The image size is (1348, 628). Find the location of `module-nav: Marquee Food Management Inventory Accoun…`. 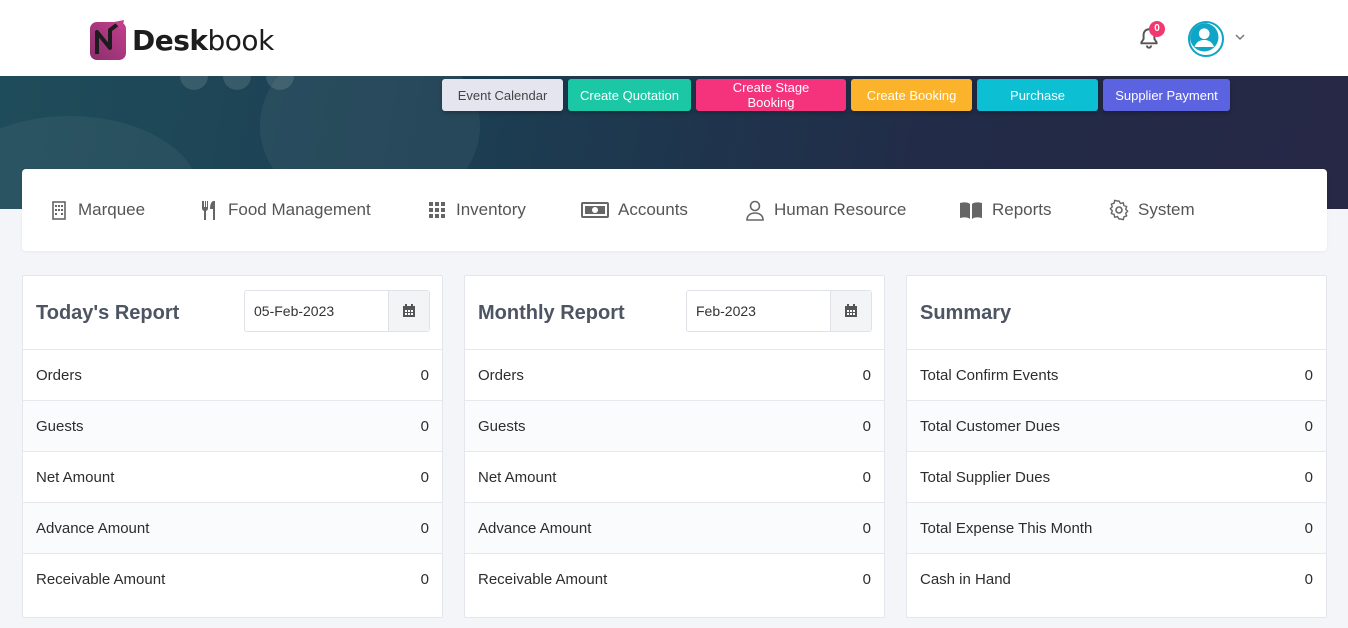

module-nav: Marquee Food Management Inventory Accoun… is located at coordinates (674, 210).